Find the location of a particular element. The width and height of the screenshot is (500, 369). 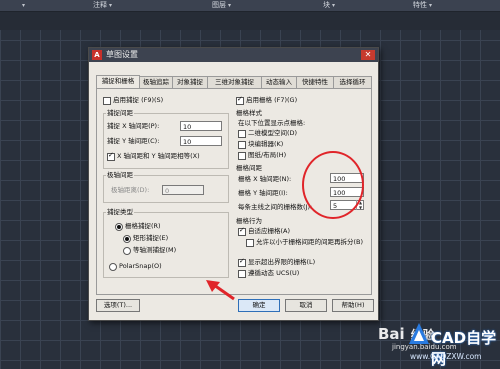

grid-y-label: 栅格 Y 轴间距(I): is located at coordinates (263, 193).